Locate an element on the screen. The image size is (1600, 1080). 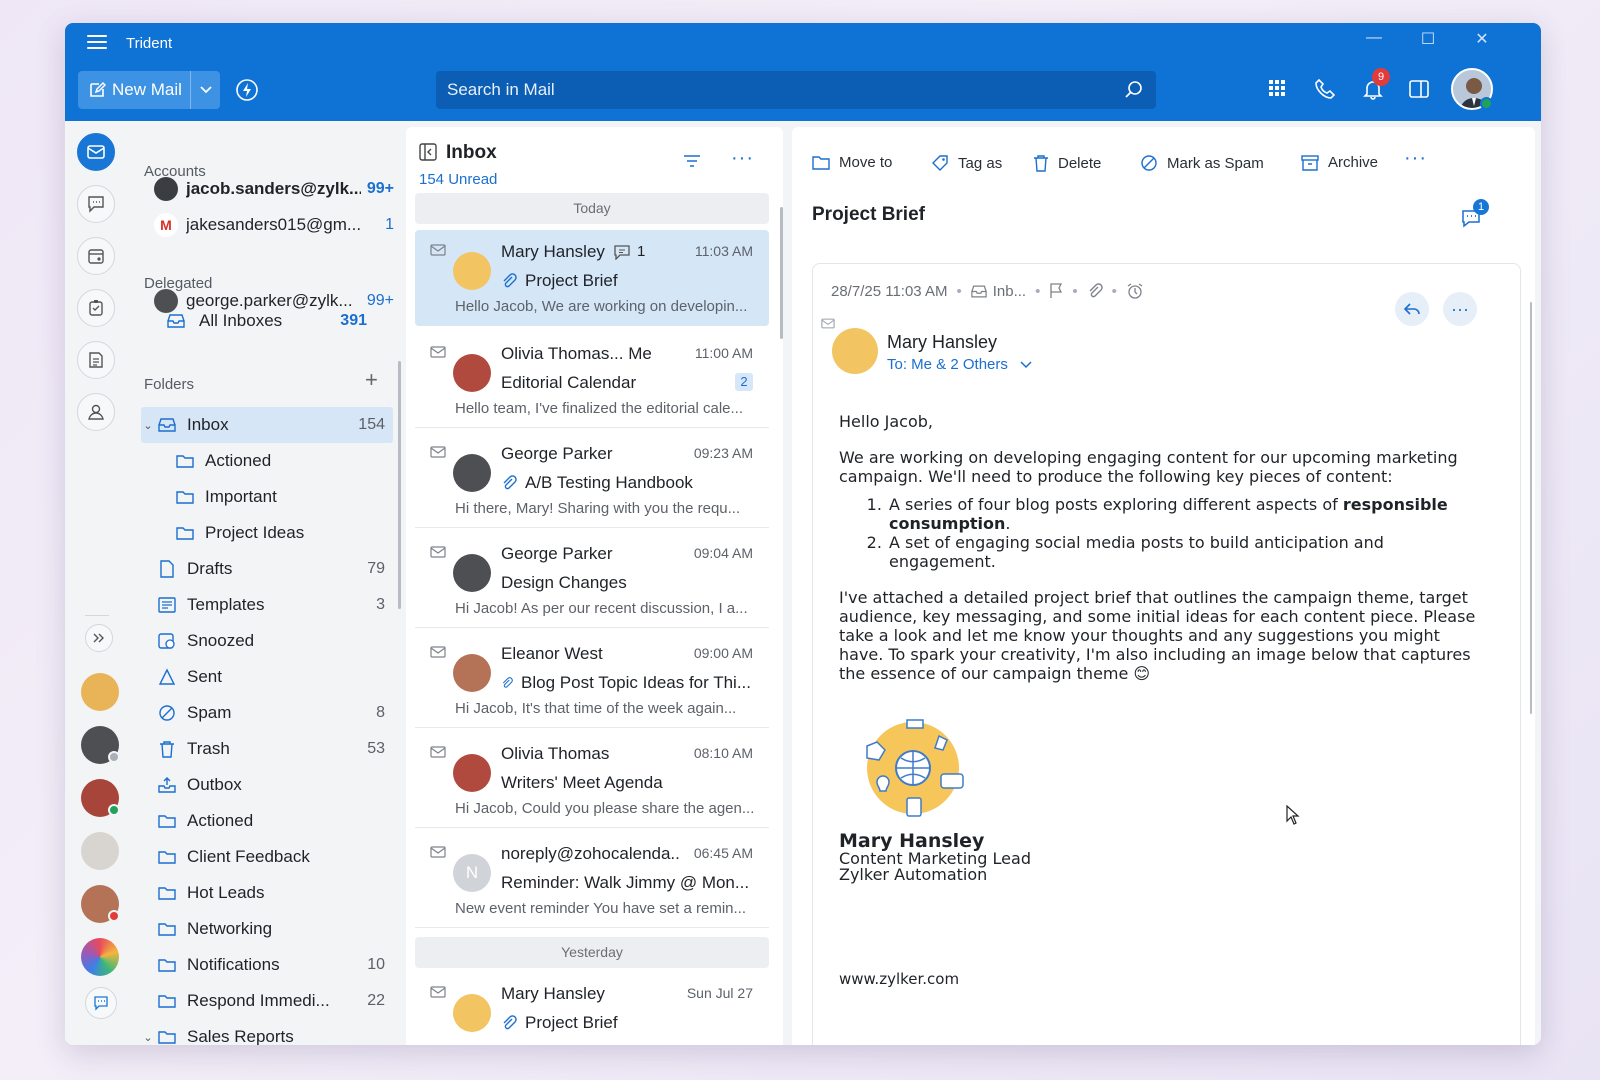
message-time: 09:00 AM is located at coordinates (723, 653).